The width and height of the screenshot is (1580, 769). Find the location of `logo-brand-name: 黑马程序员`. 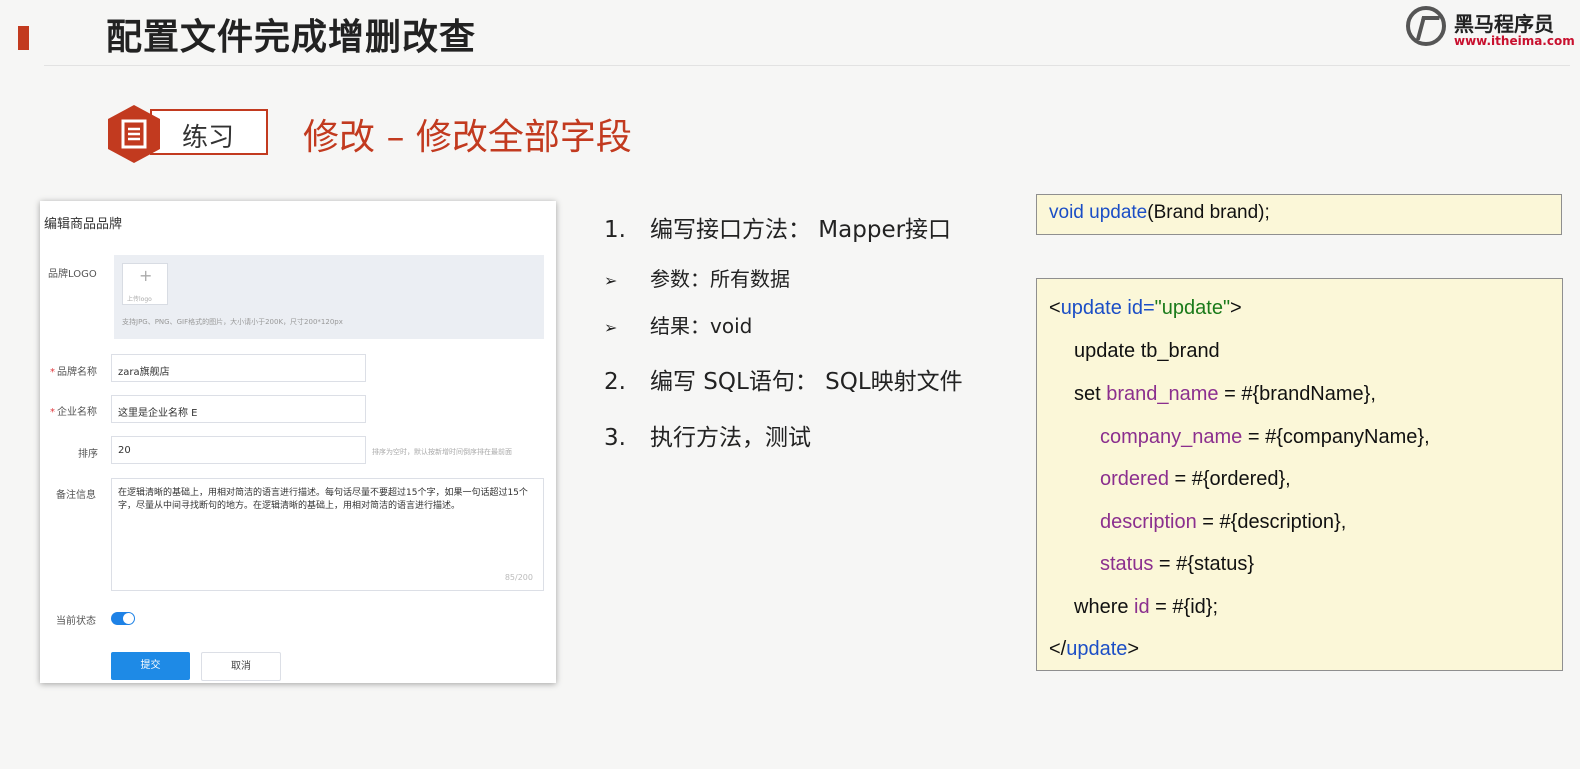

logo-brand-name: 黑马程序员 is located at coordinates (1504, 24).